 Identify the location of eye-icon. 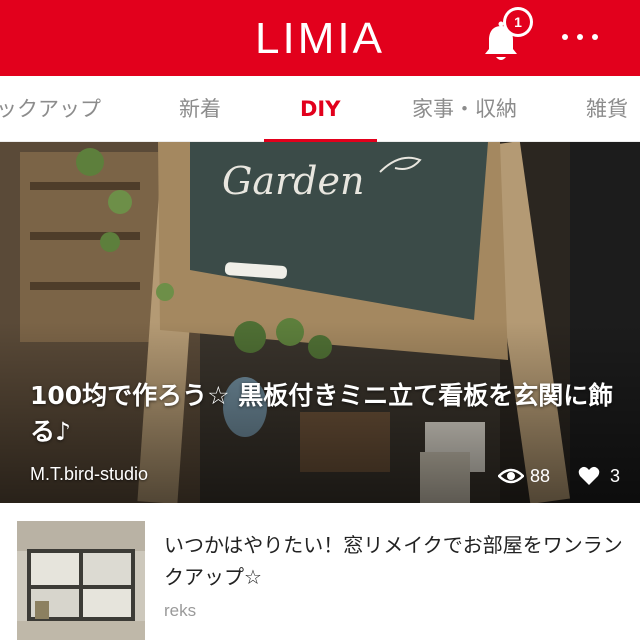
(511, 476).